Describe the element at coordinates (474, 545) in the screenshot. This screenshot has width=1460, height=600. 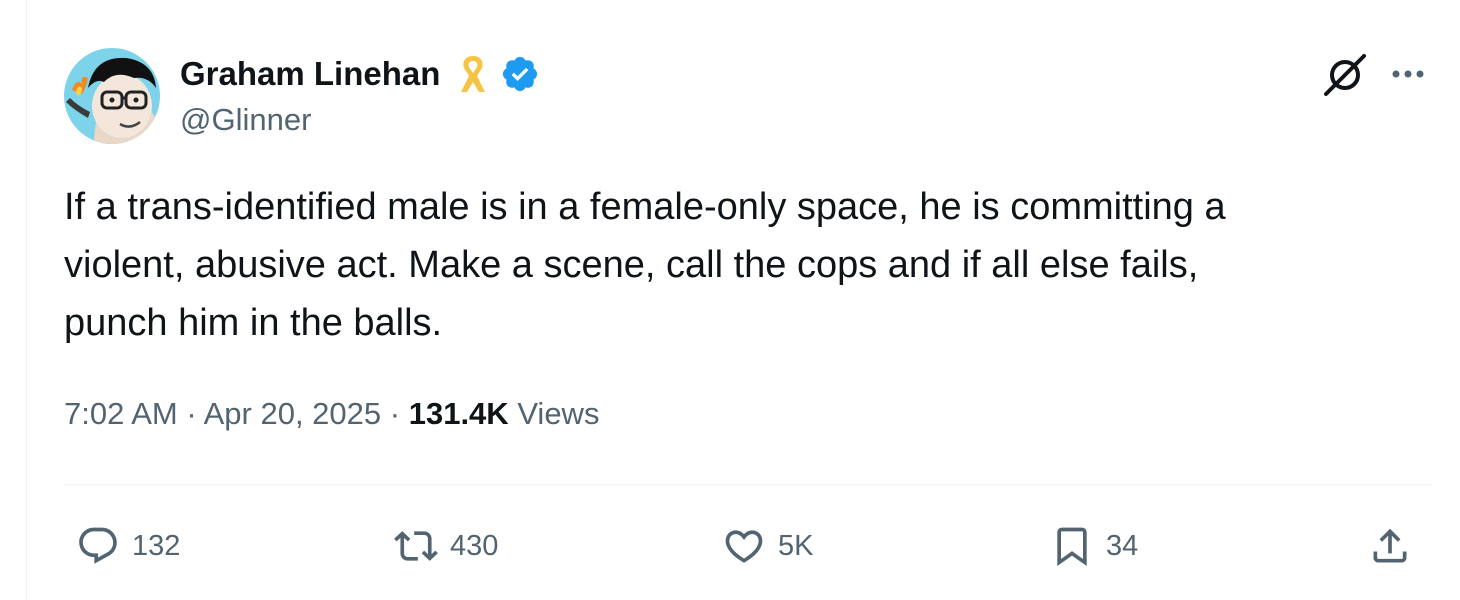
I see `repost-count: 430` at that location.